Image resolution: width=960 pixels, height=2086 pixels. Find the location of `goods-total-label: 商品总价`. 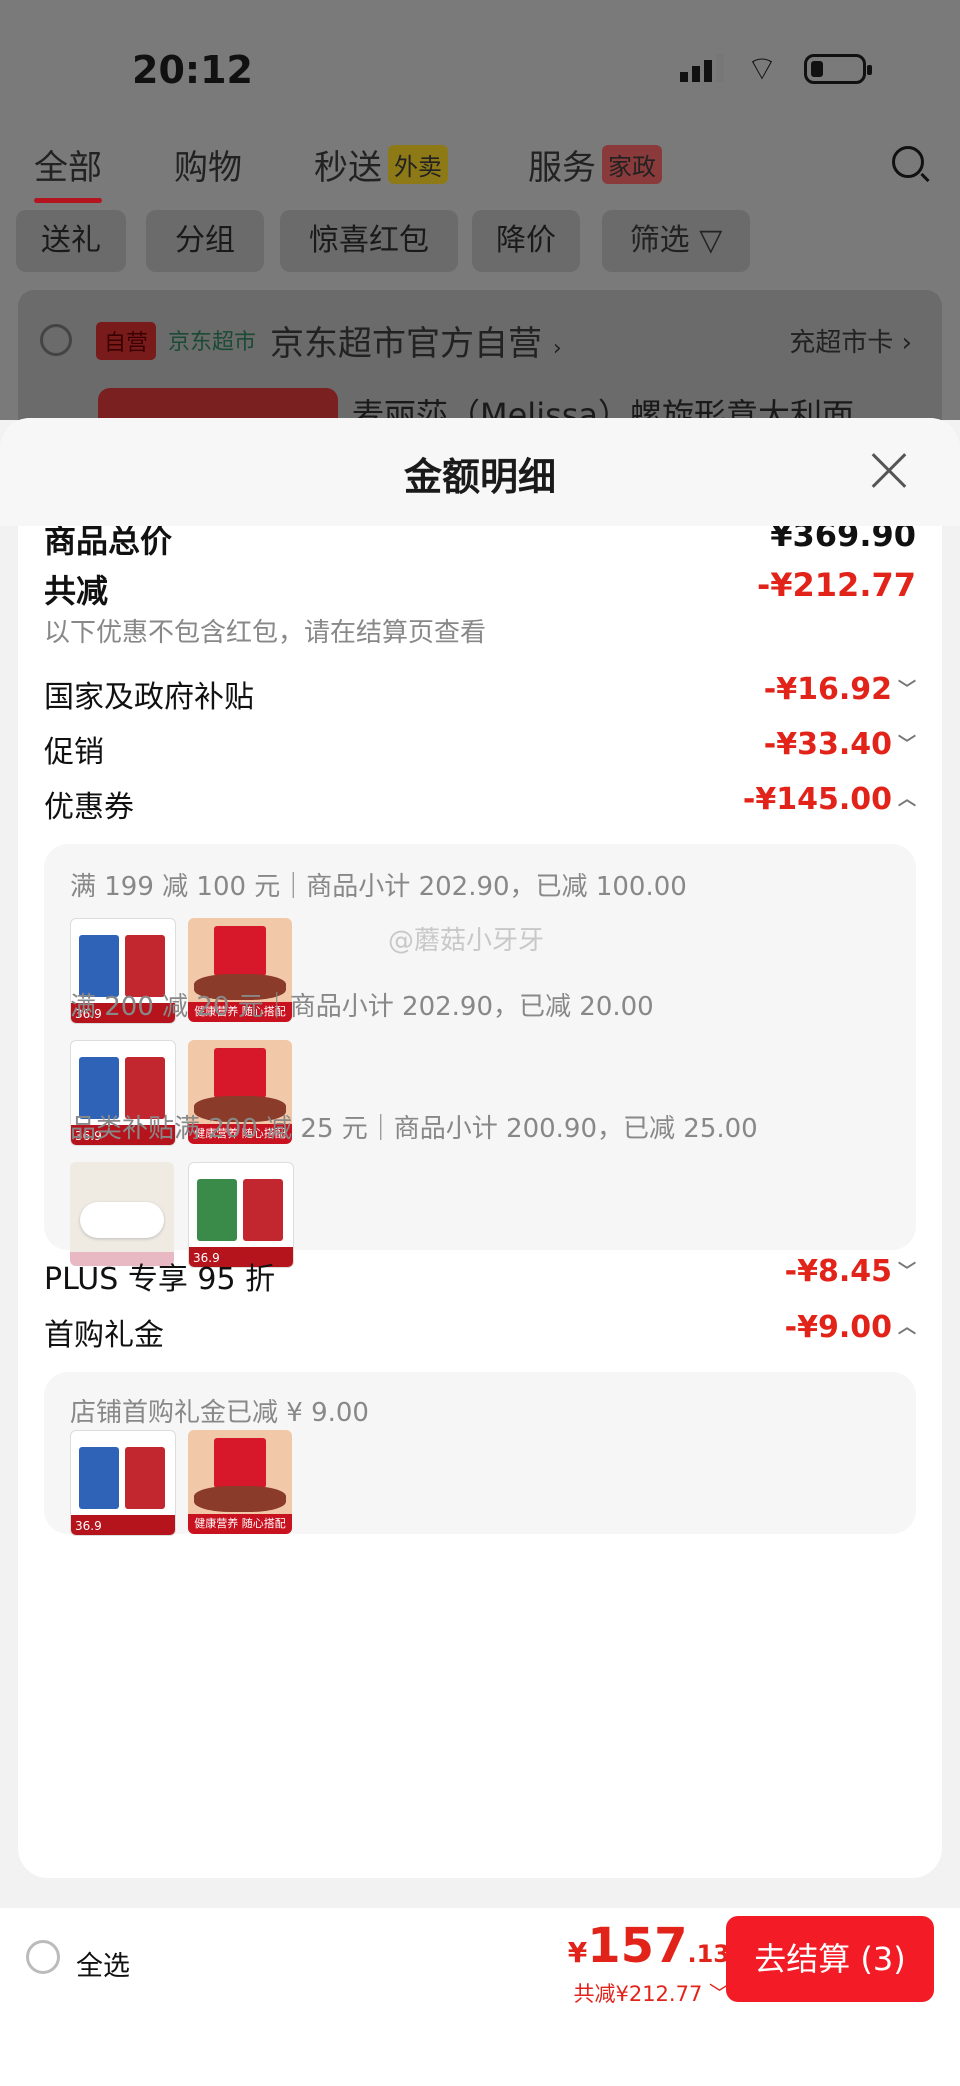

goods-total-label: 商品总价 is located at coordinates (108, 543).